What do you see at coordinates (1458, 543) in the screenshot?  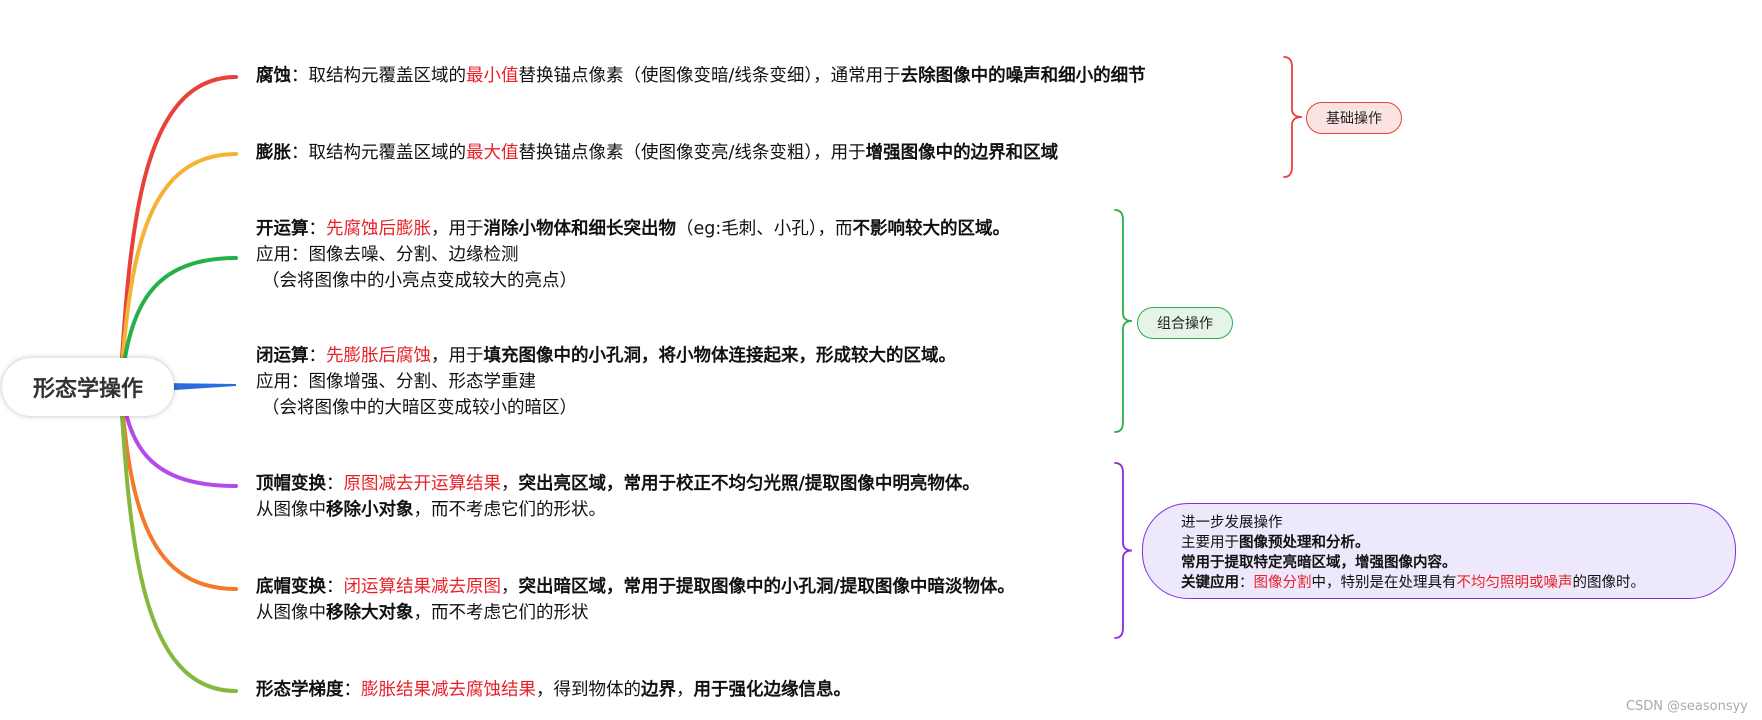 I see `note-line-2: 主要用于图像预处理和分析。` at bounding box center [1458, 543].